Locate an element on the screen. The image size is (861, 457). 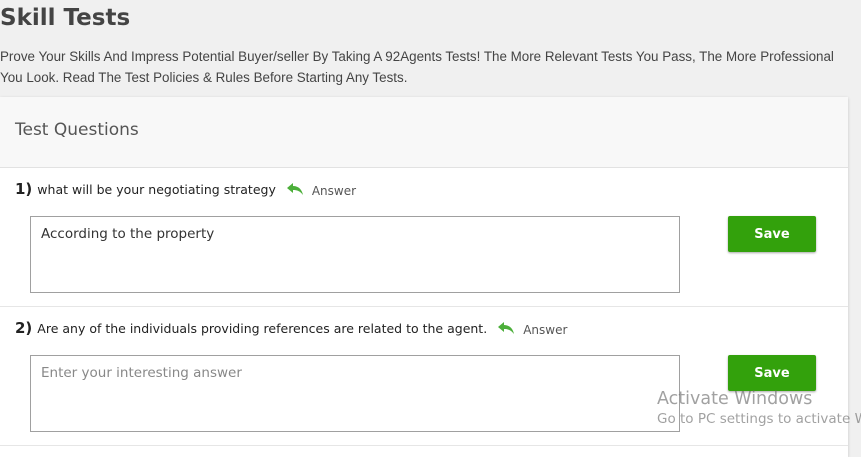
question-number: 1) is located at coordinates (24, 189).